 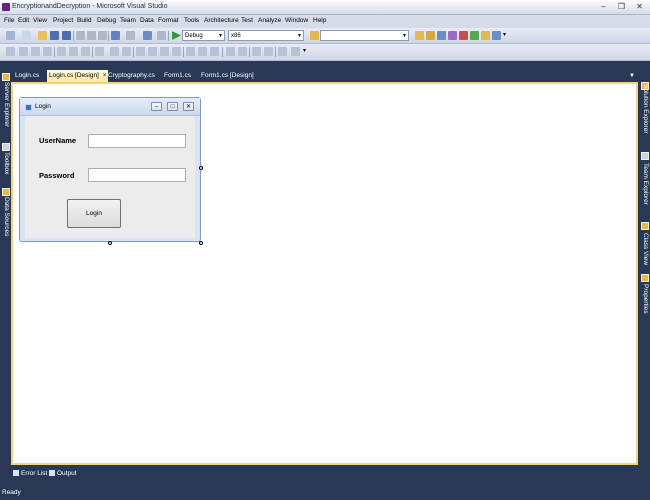 What do you see at coordinates (147, 35) in the screenshot?
I see `navigate-back-icon` at bounding box center [147, 35].